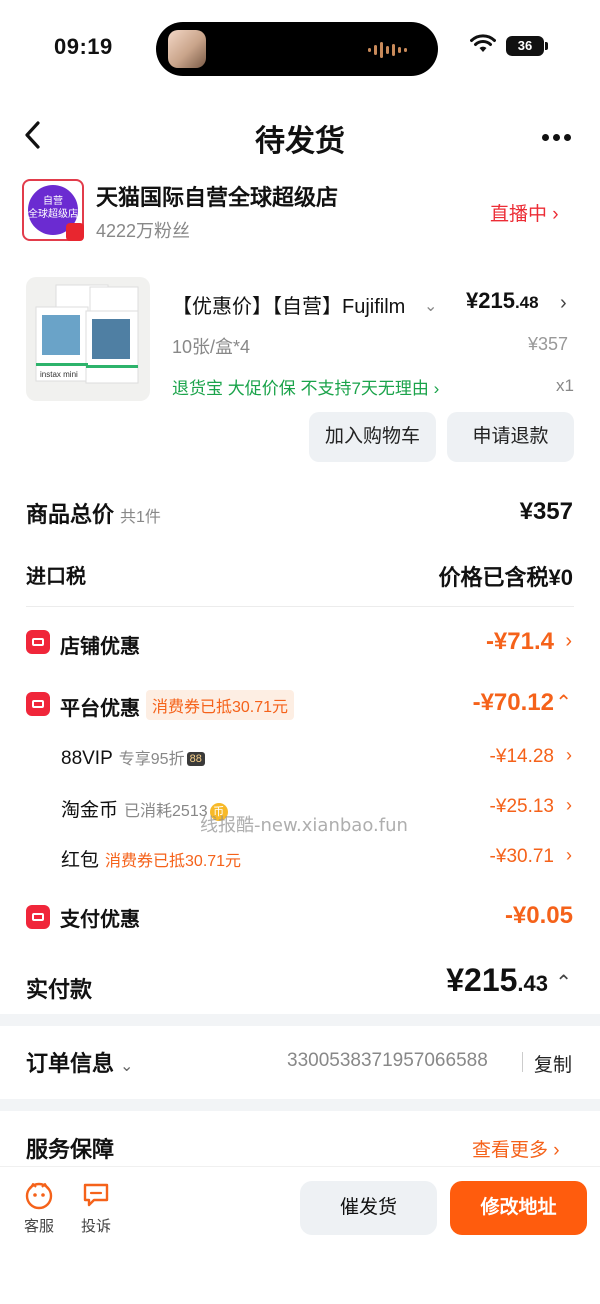  What do you see at coordinates (100, 647) in the screenshot?
I see `store-discount-label: 店铺优惠` at bounding box center [100, 647].